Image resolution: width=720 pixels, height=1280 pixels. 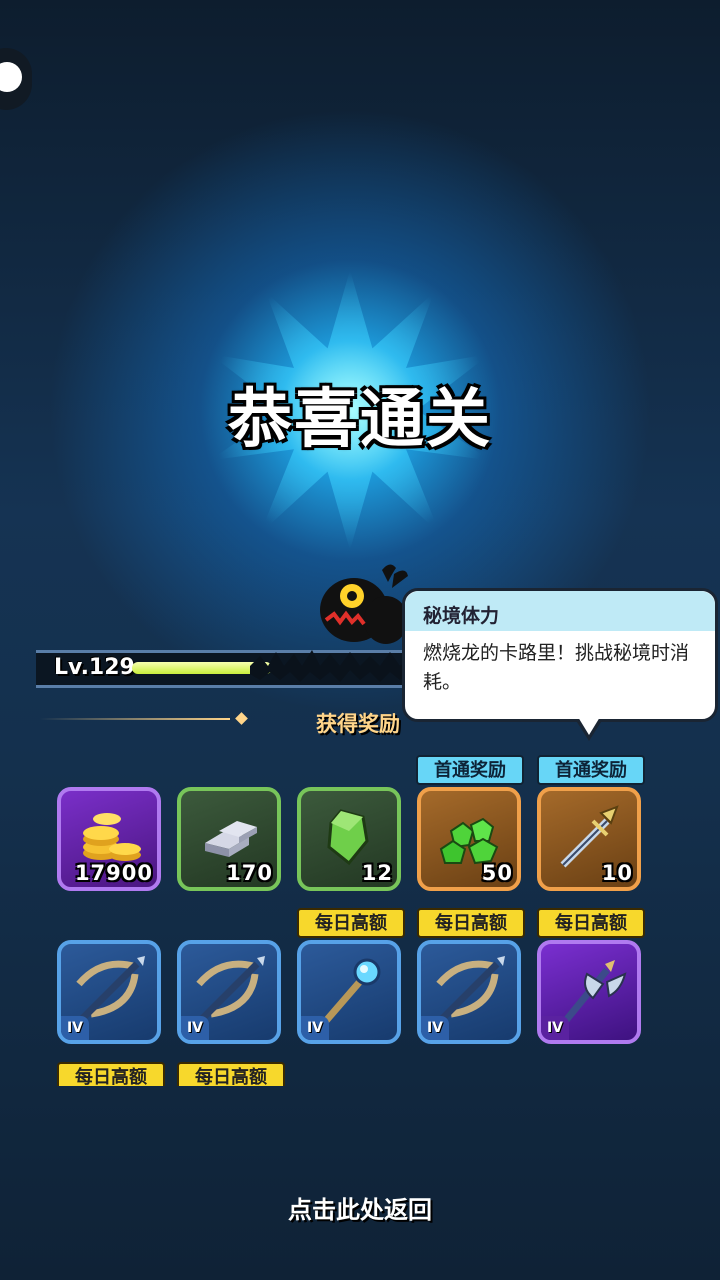 I want to click on item-tooltip: 秘境体力 燃烧龙的卡路里！挑战秘境时消耗。, so click(x=560, y=664).